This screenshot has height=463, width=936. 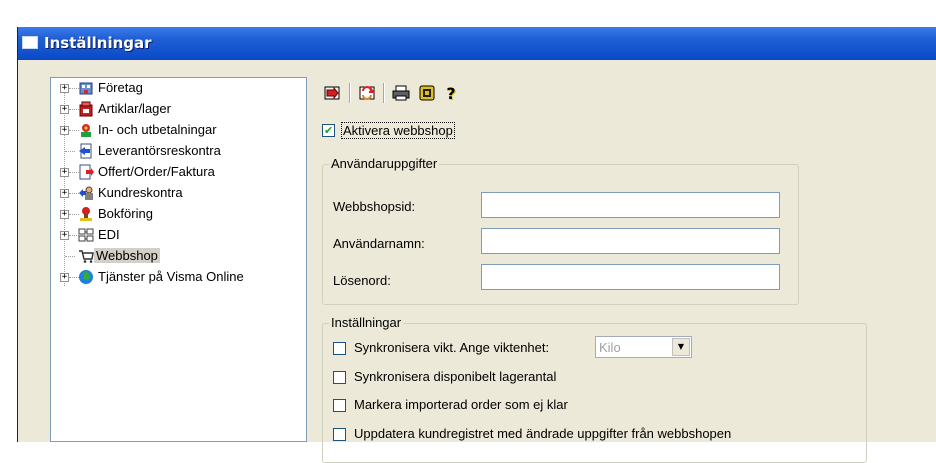 What do you see at coordinates (339, 405) in the screenshot?
I see `mark-order-checkbox` at bounding box center [339, 405].